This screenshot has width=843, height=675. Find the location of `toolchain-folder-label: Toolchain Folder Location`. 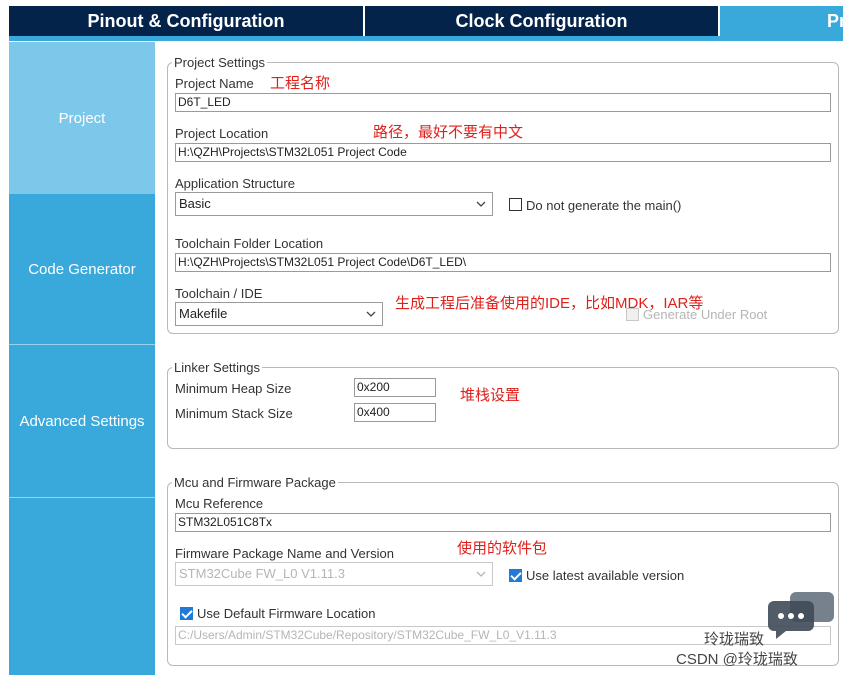

toolchain-folder-label: Toolchain Folder Location is located at coordinates (249, 243).